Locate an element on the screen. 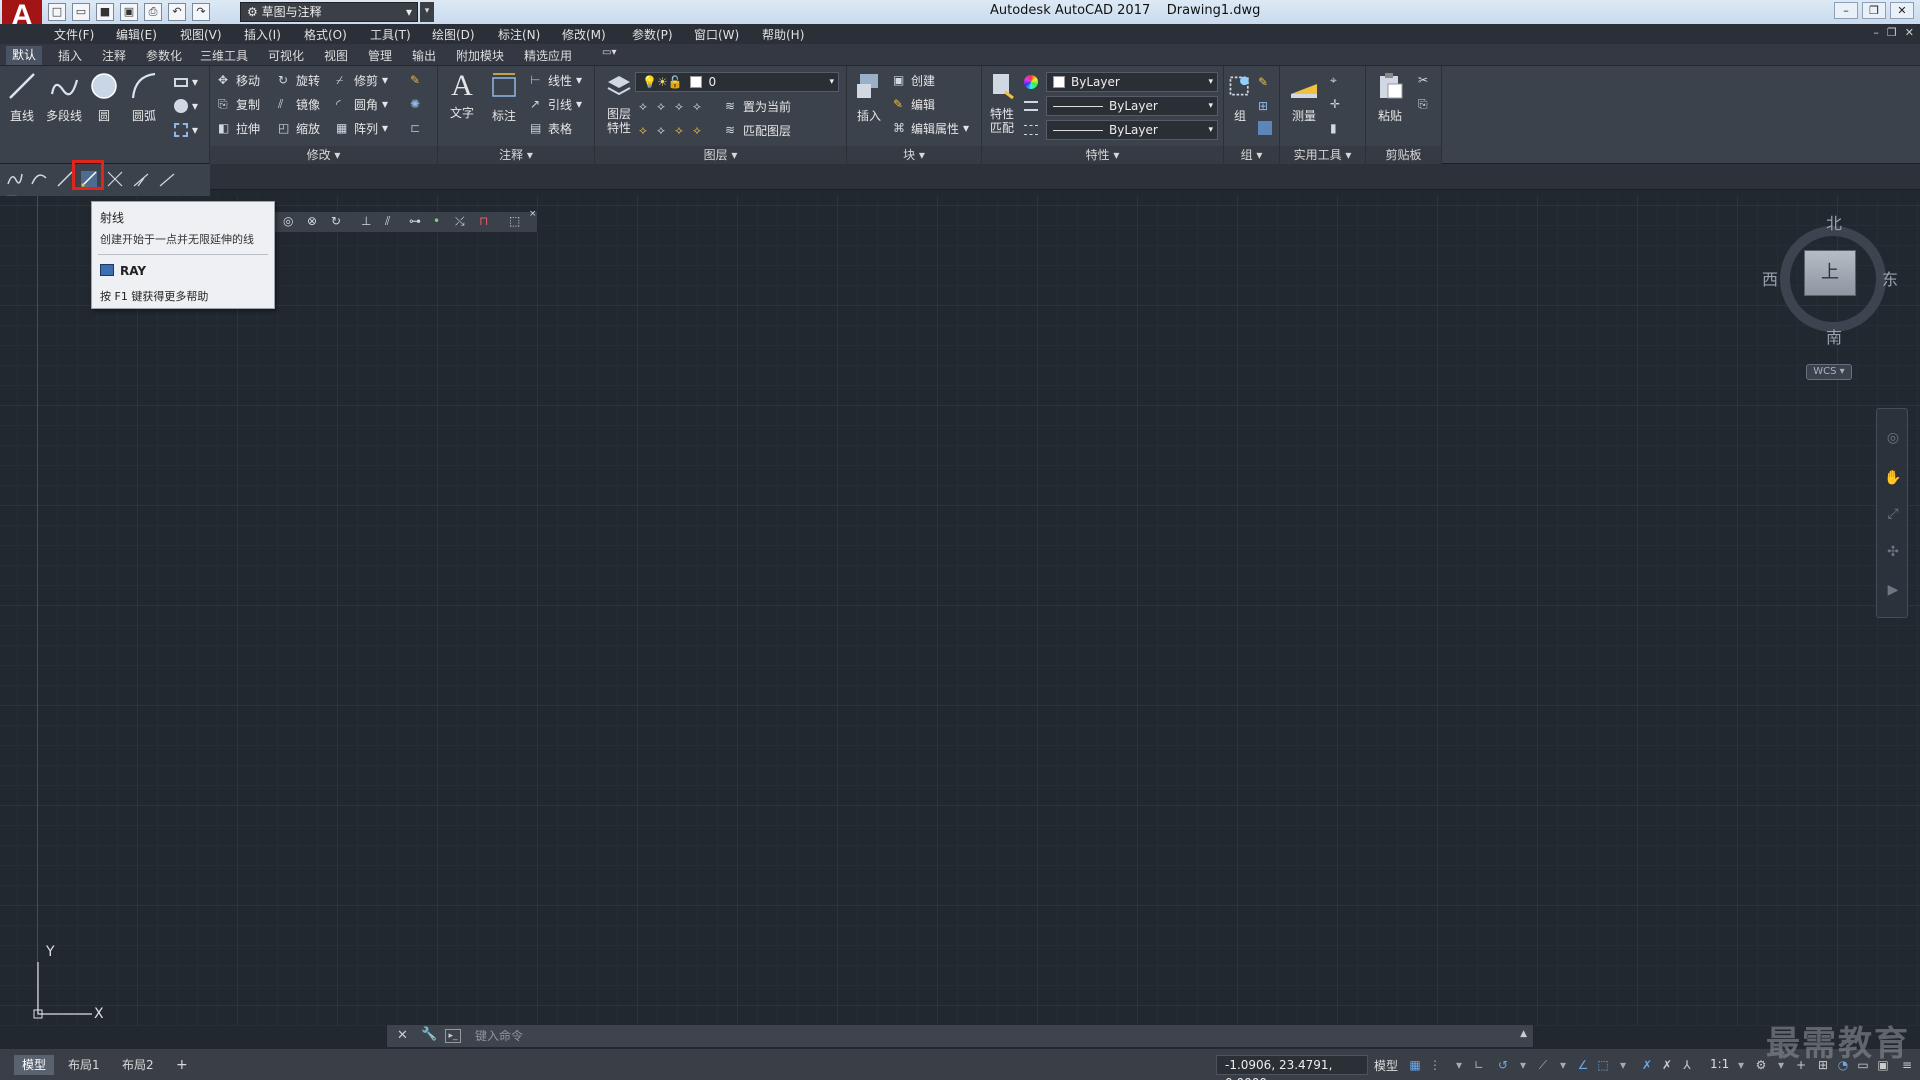  nearest-snap-icon: ⤯ is located at coordinates (460, 221).